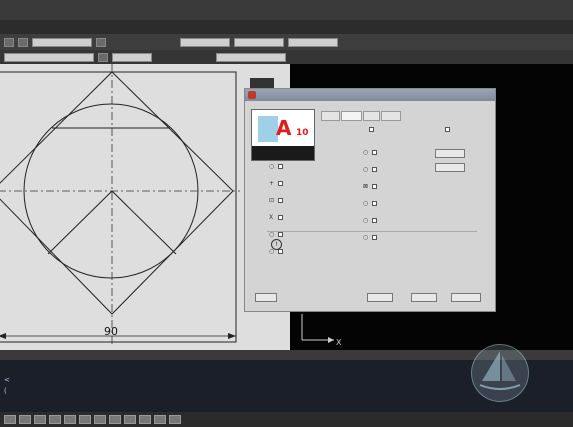 The height and width of the screenshot is (427, 573). Describe the element at coordinates (284, 128) in the screenshot. I see `preview-letter: A` at that location.